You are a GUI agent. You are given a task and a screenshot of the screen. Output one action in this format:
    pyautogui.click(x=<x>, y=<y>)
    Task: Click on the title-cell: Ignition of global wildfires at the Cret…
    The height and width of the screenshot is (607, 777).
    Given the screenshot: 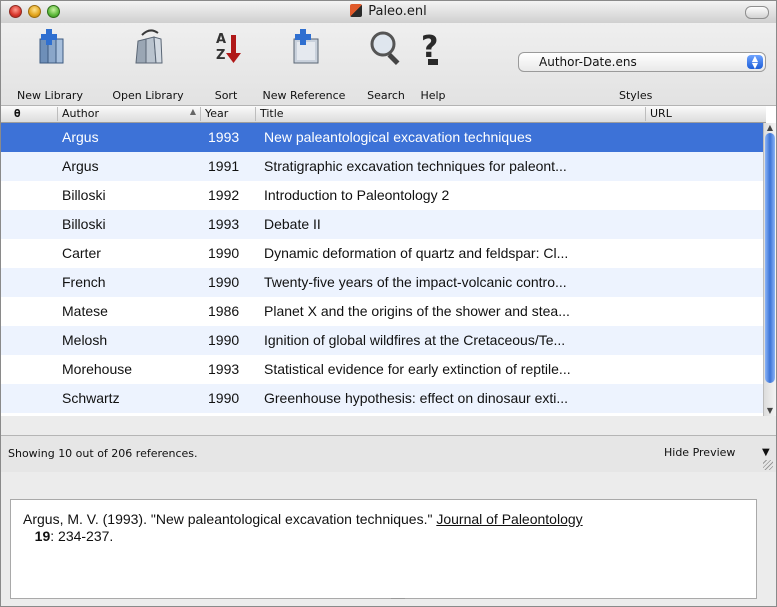 What is the action you would take?
    pyautogui.click(x=415, y=340)
    